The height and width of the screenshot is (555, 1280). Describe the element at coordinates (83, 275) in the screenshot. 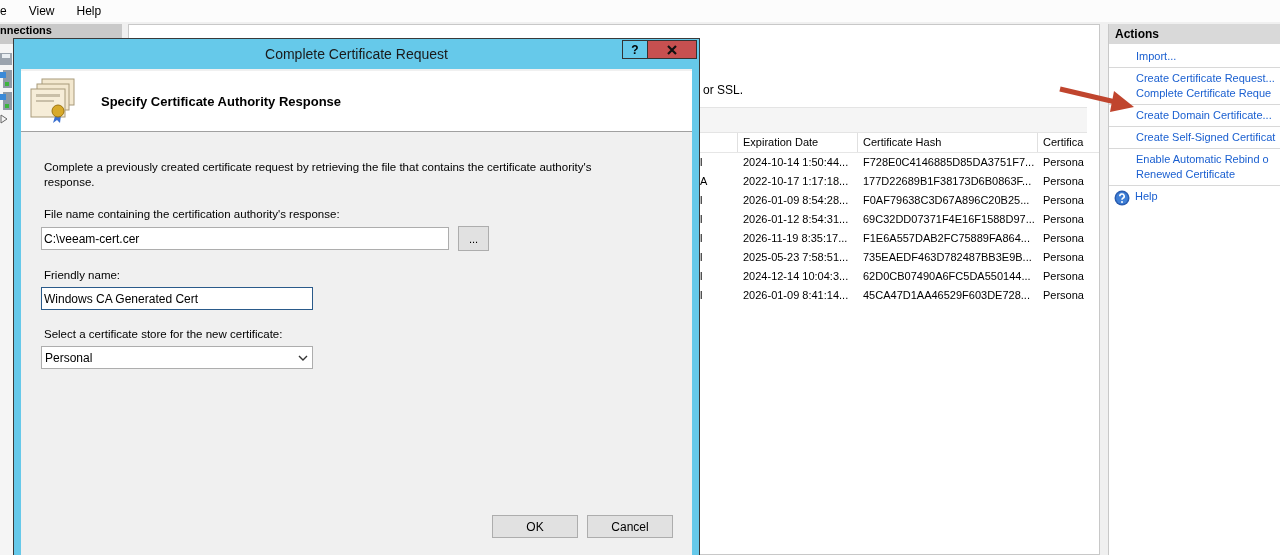

I see `field-label: Friendly name:` at that location.